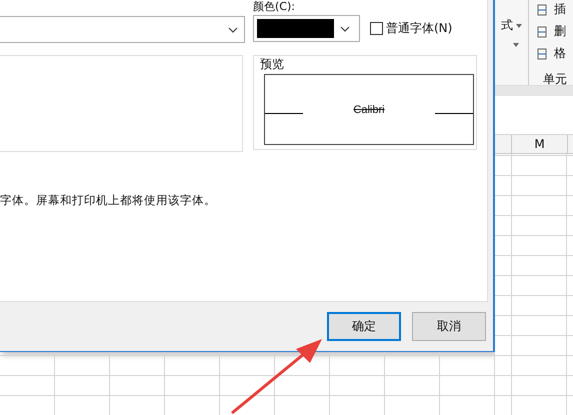 This screenshot has width=573, height=415. Describe the element at coordinates (555, 78) in the screenshot. I see `group-label: 单元` at that location.